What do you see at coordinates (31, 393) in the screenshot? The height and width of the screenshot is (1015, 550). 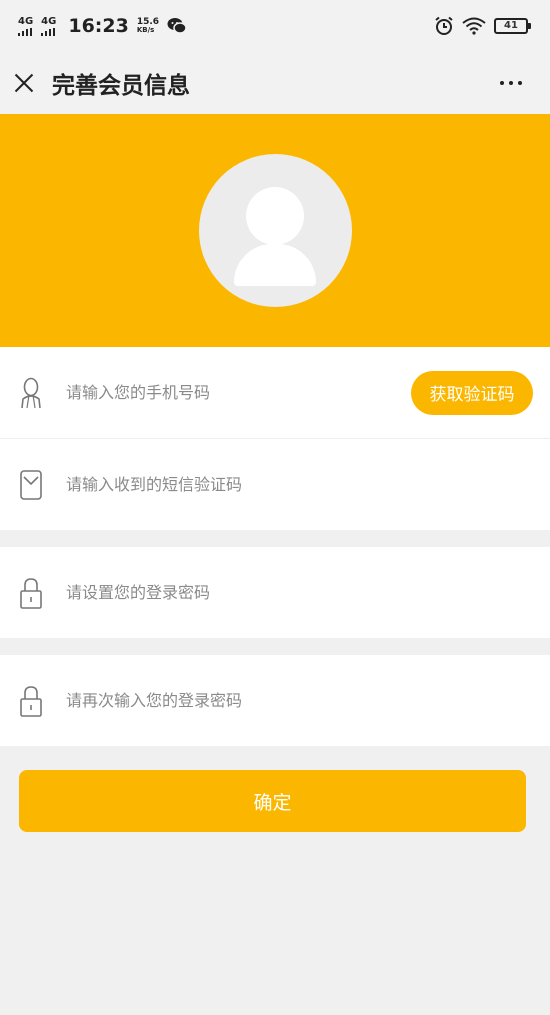 I see `user-icon` at bounding box center [31, 393].